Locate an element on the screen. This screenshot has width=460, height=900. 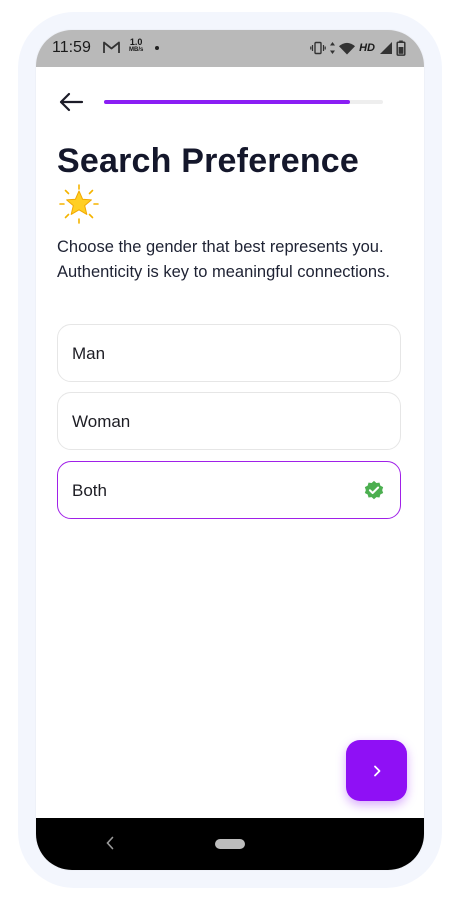
status-time: 11:59 is located at coordinates (71, 47).